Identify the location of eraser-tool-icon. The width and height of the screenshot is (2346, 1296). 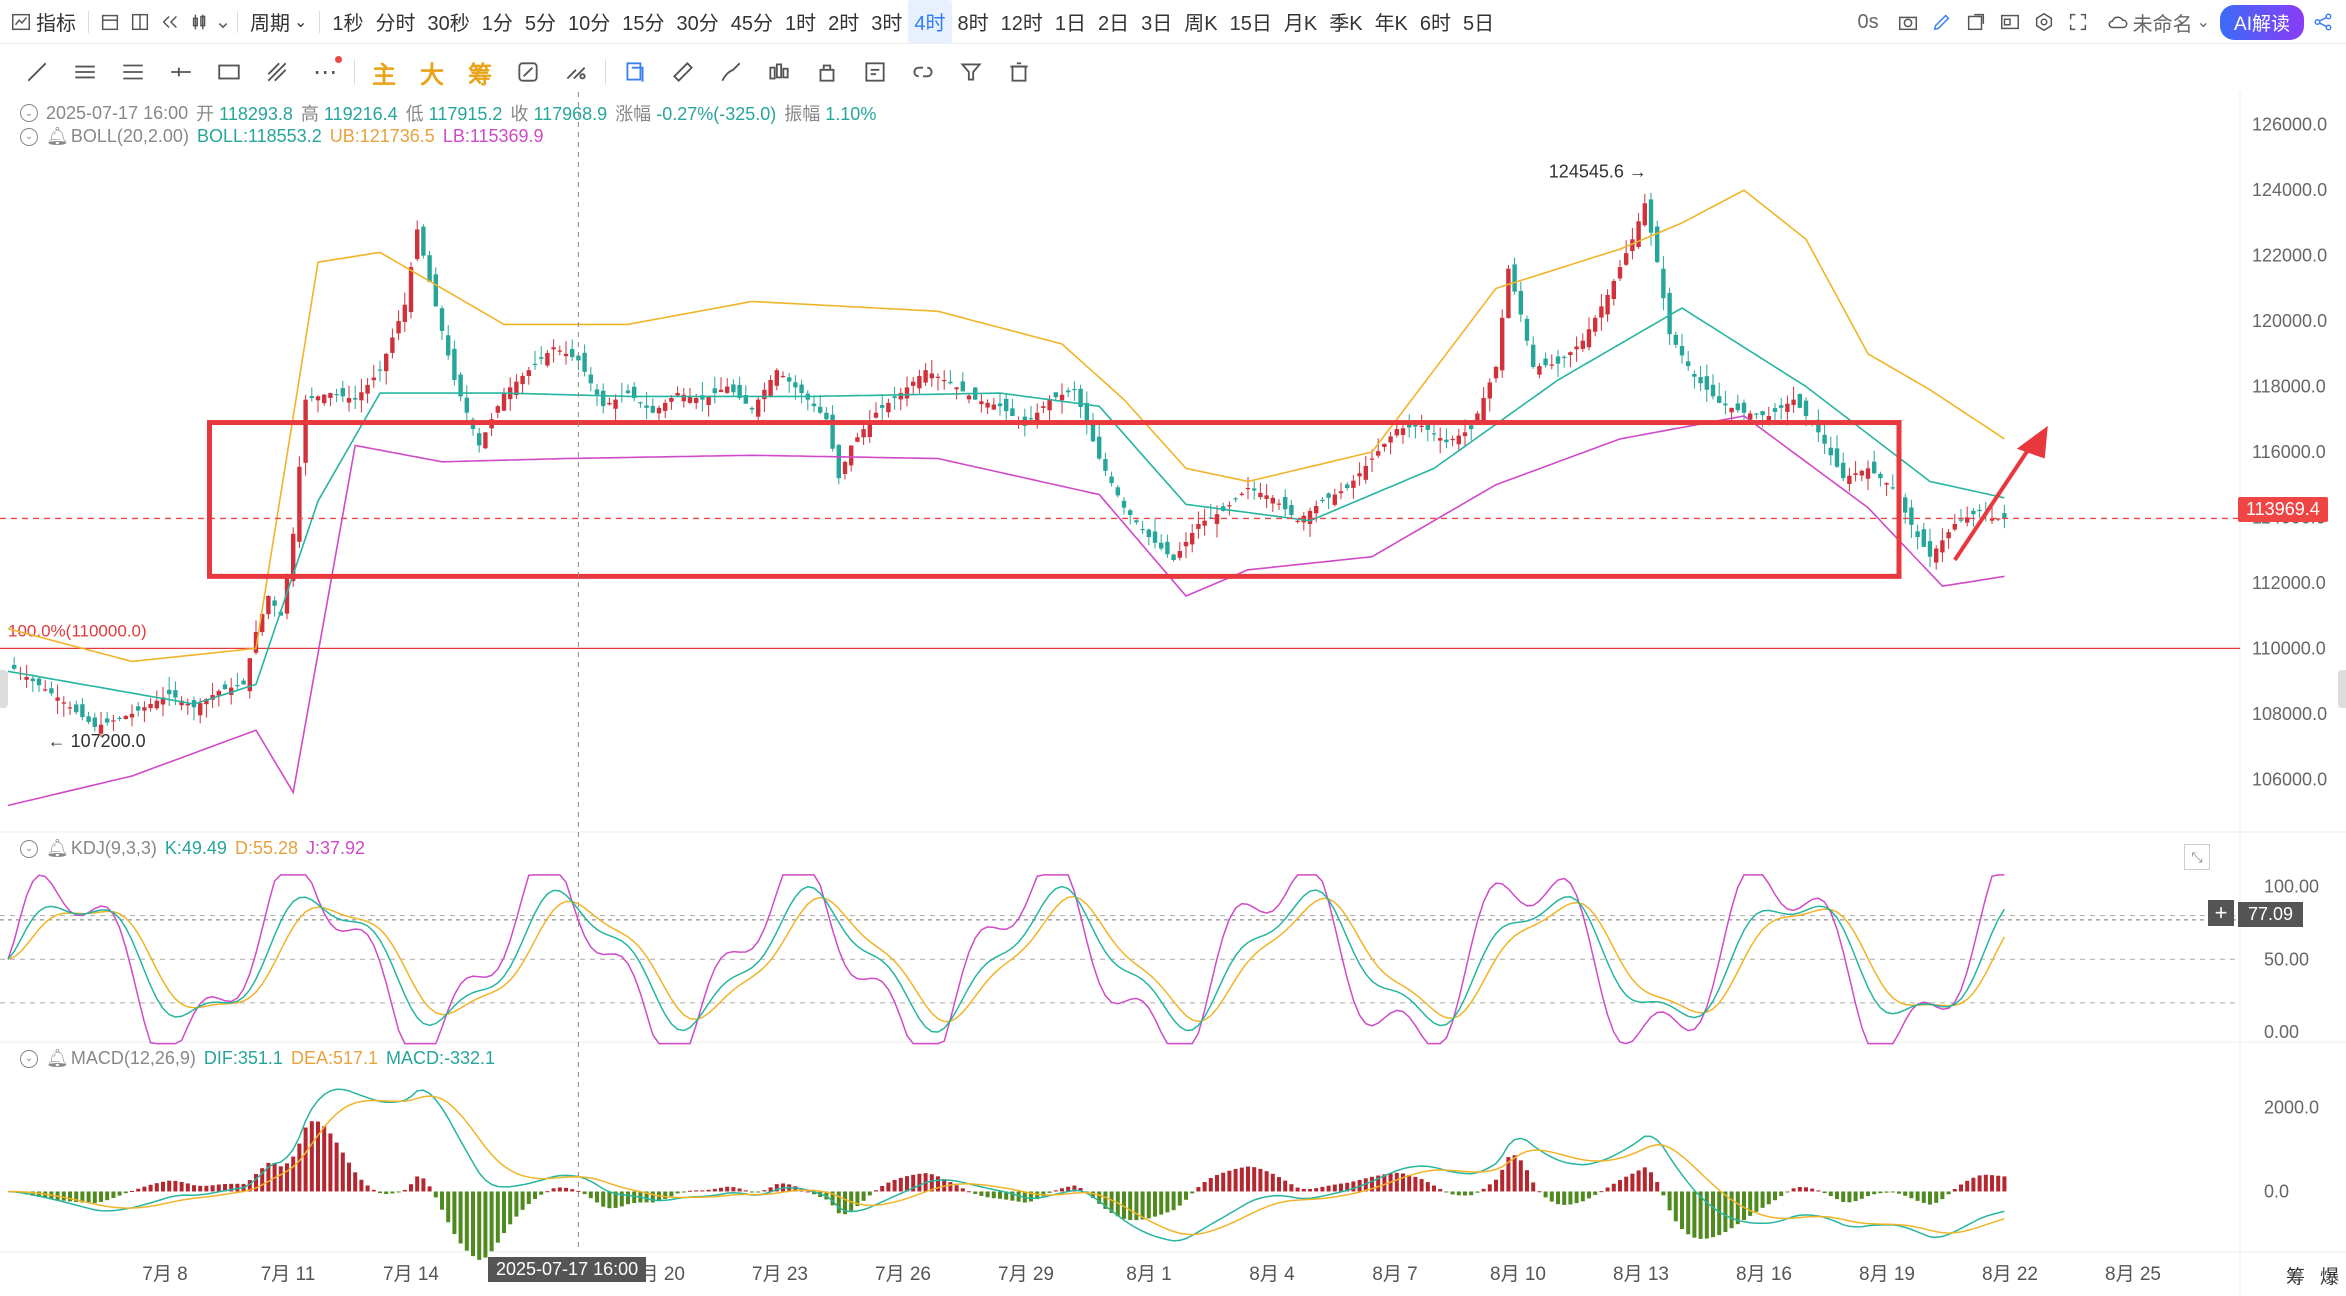
(576, 72).